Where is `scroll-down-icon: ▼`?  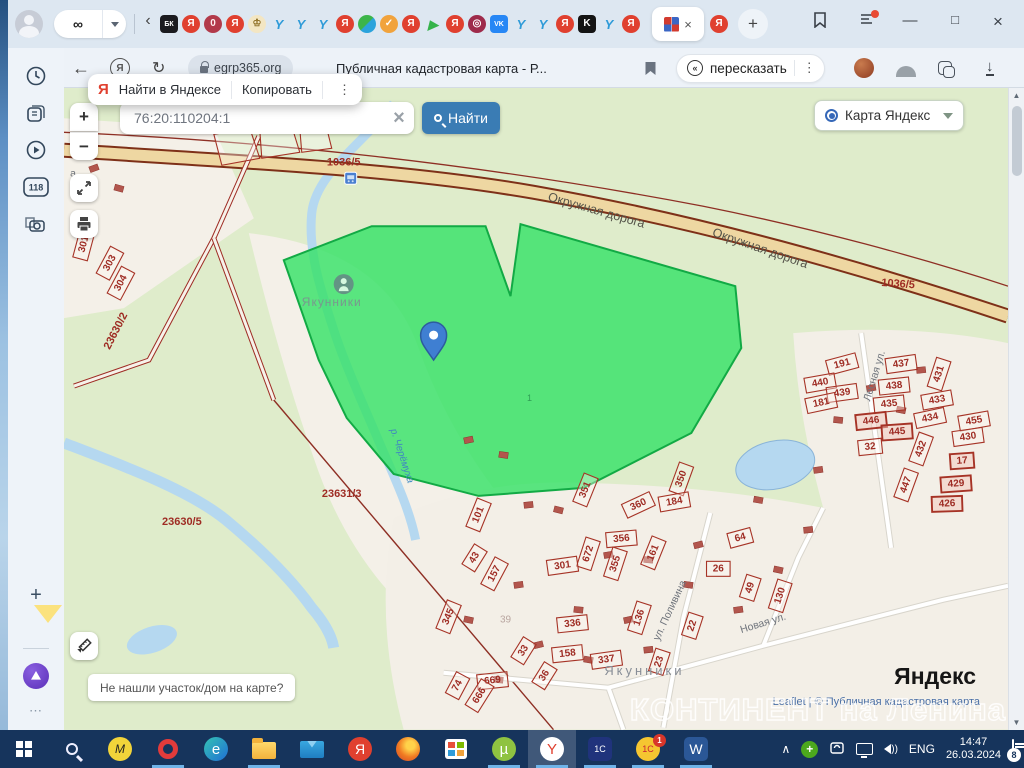
scroll-down-icon: ▼ is located at coordinates (1016, 722).